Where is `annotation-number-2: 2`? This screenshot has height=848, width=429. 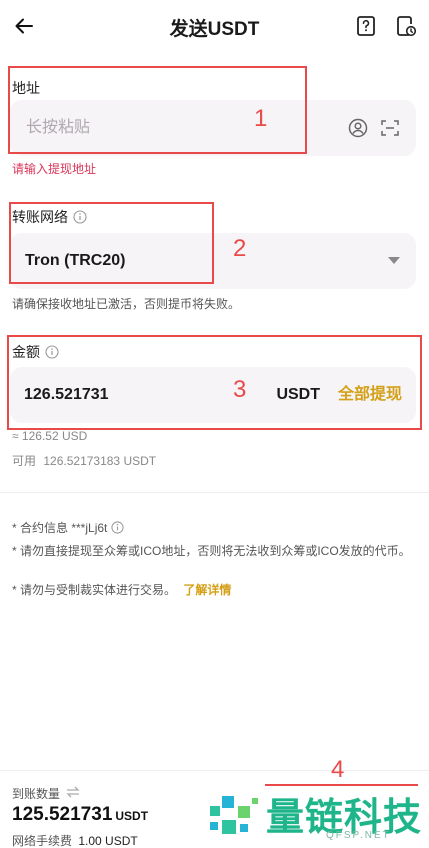 annotation-number-2: 2 is located at coordinates (240, 248).